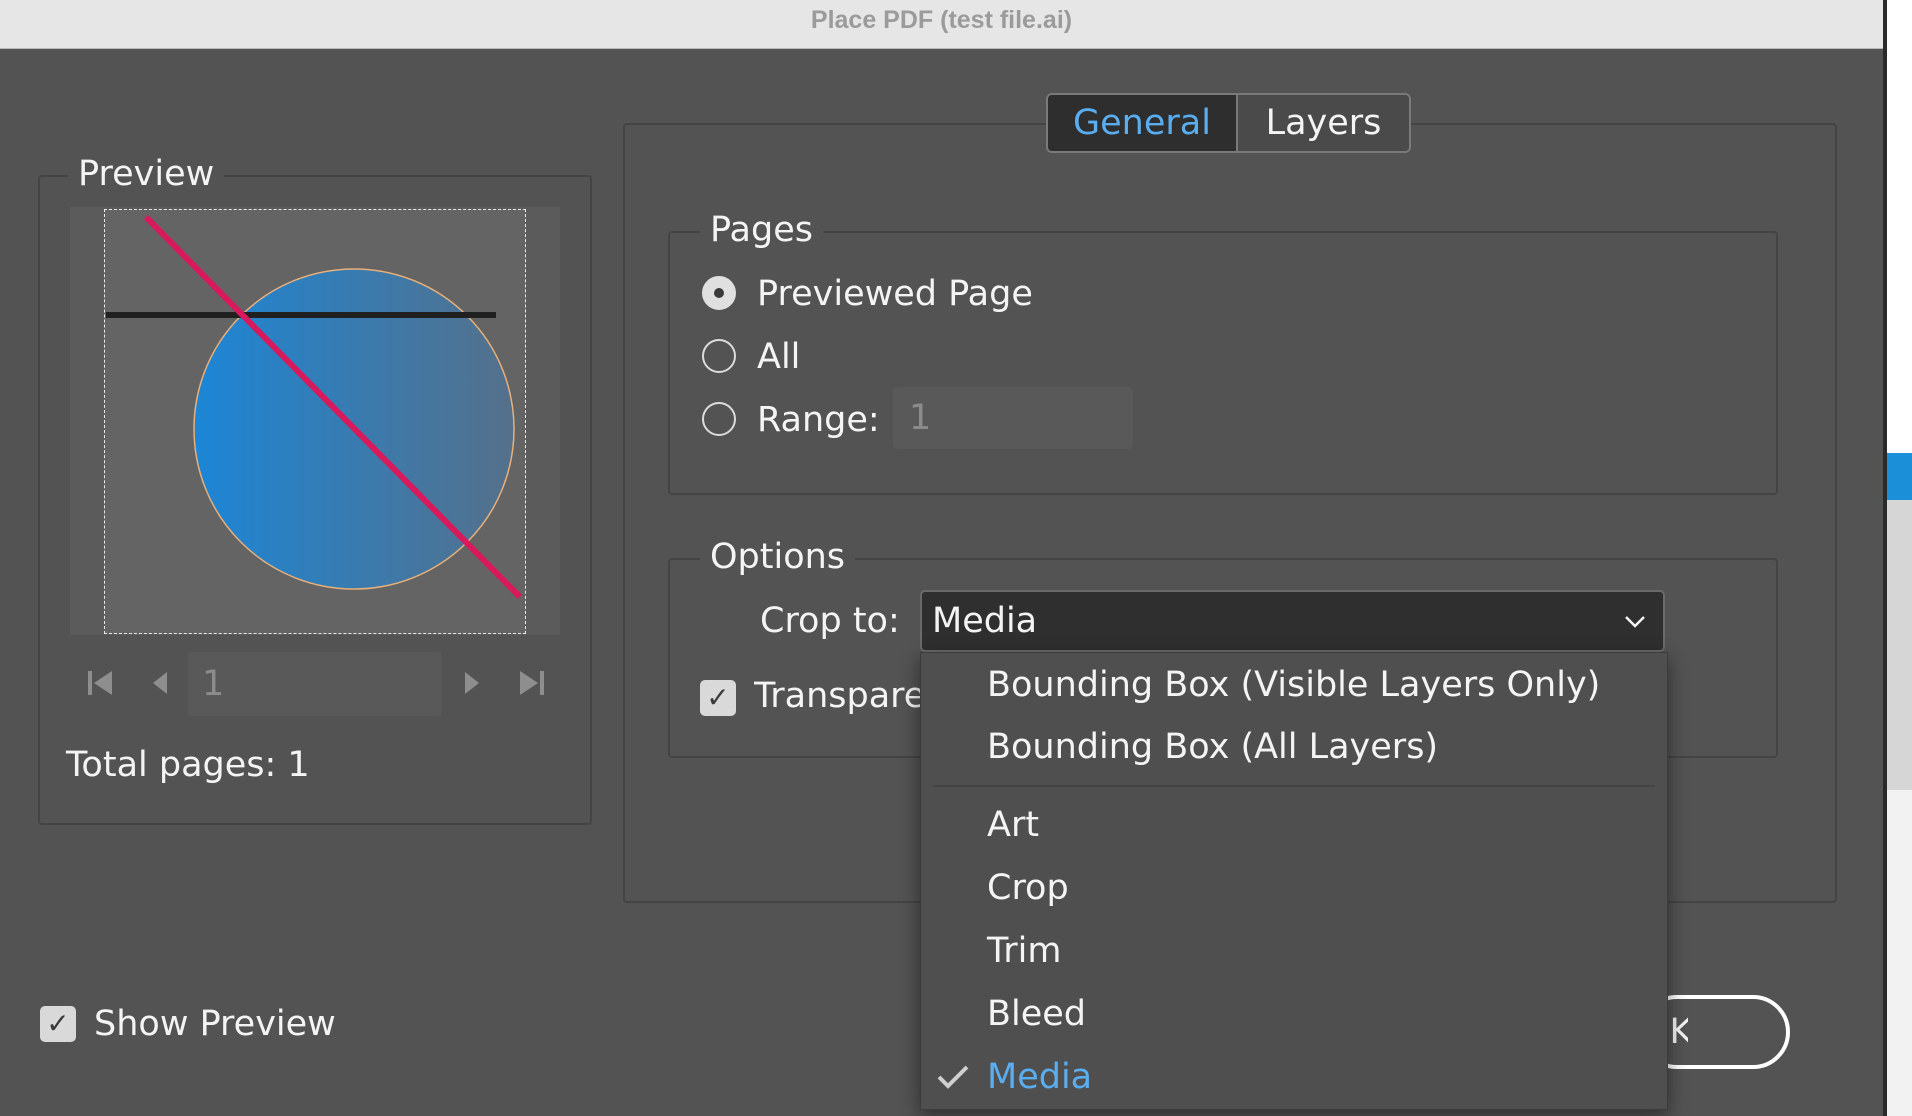 The width and height of the screenshot is (1912, 1116). Describe the element at coordinates (1024, 951) in the screenshot. I see `menu-item-trim: Trim` at that location.